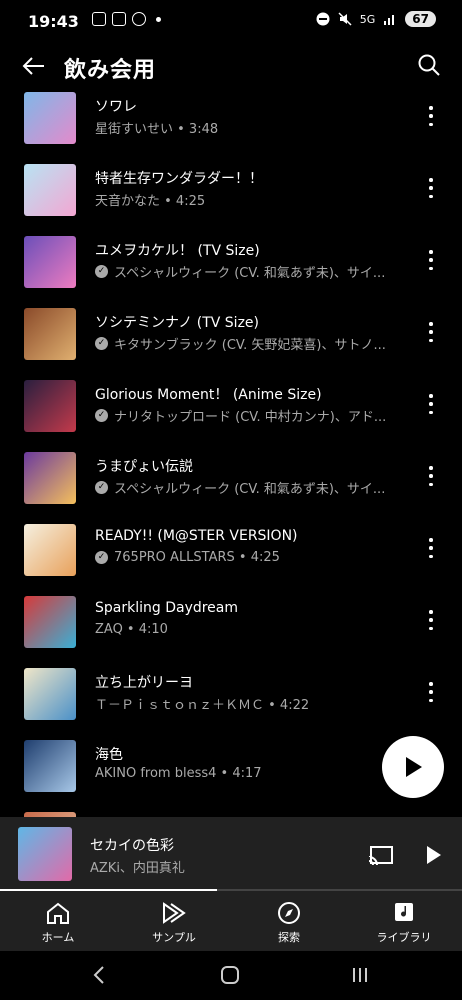 The height and width of the screenshot is (1000, 462). I want to click on mute-icon, so click(345, 19).